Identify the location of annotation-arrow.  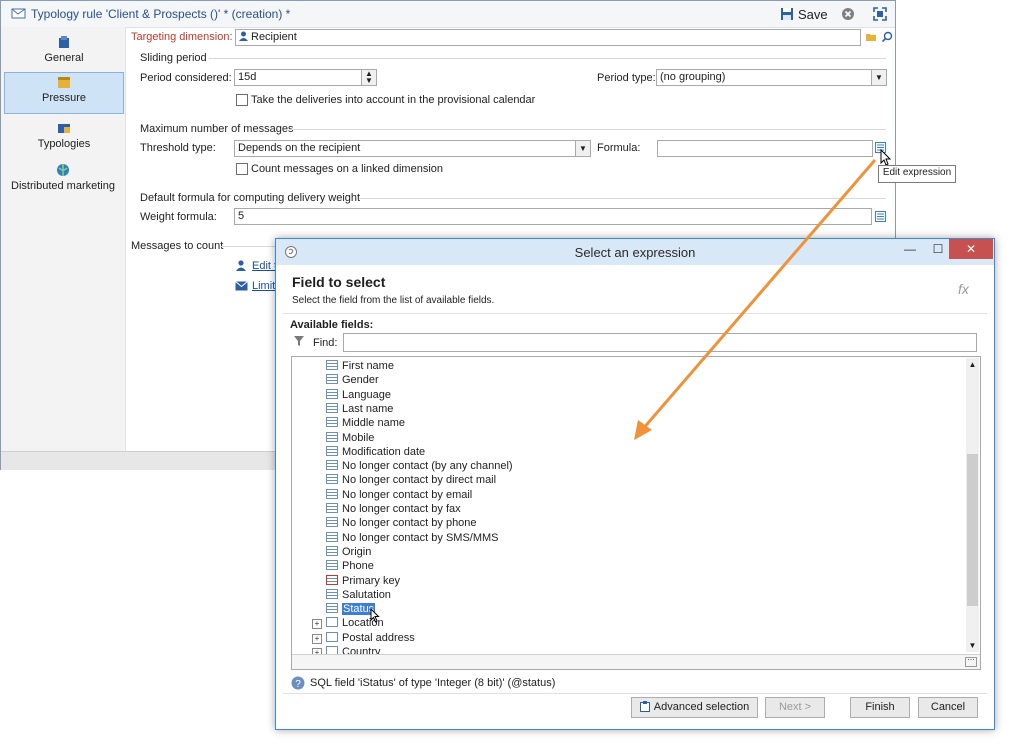
(755, 299).